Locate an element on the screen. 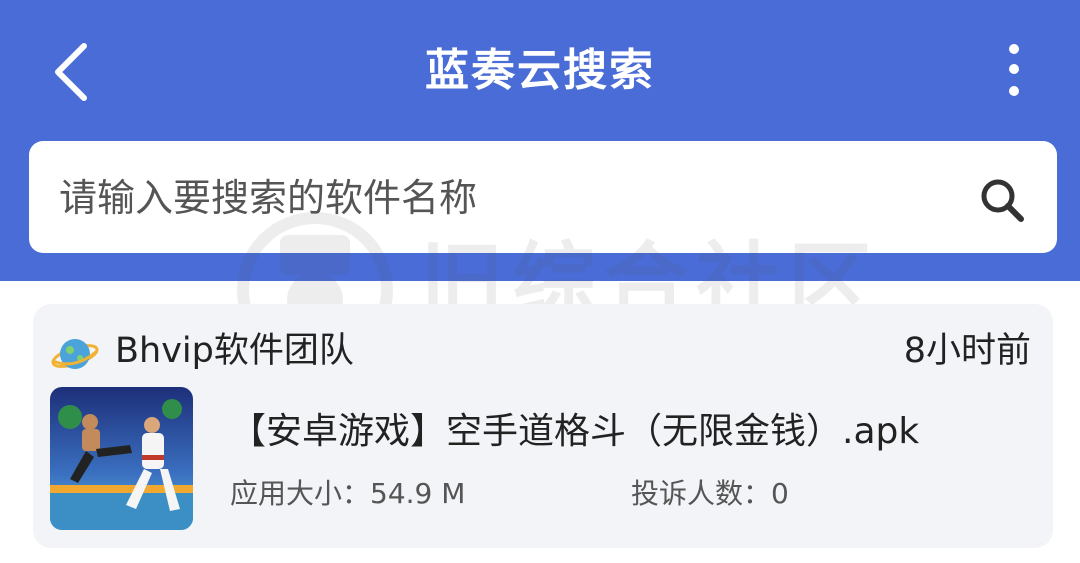  search-input is located at coordinates (489, 198).